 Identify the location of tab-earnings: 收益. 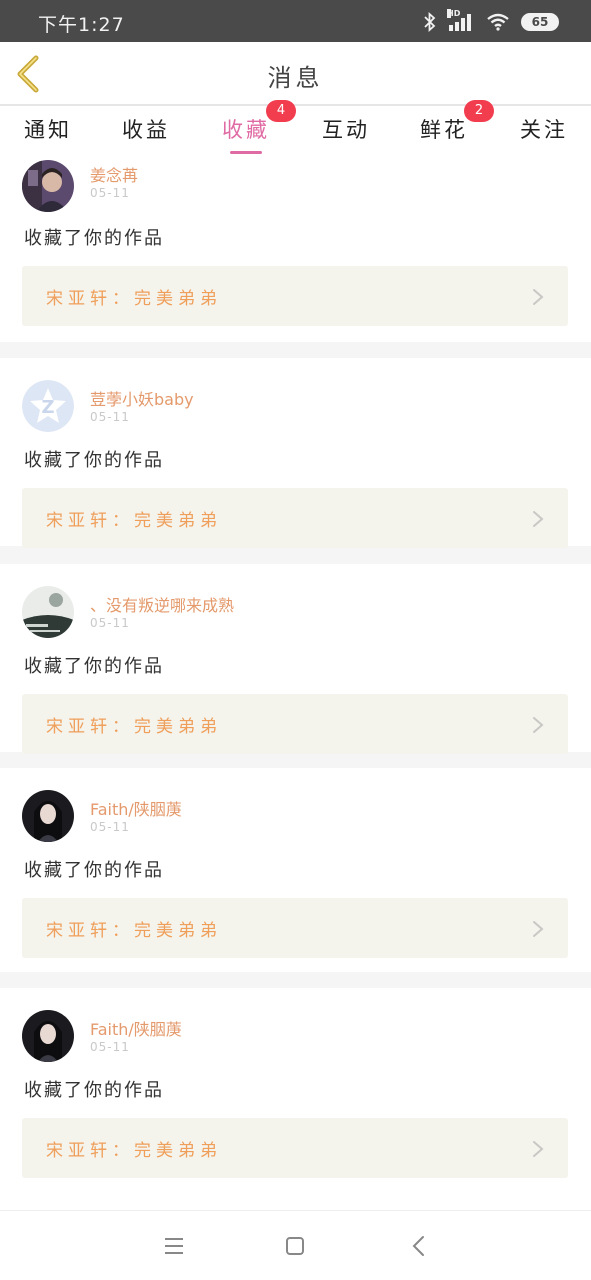
(146, 129).